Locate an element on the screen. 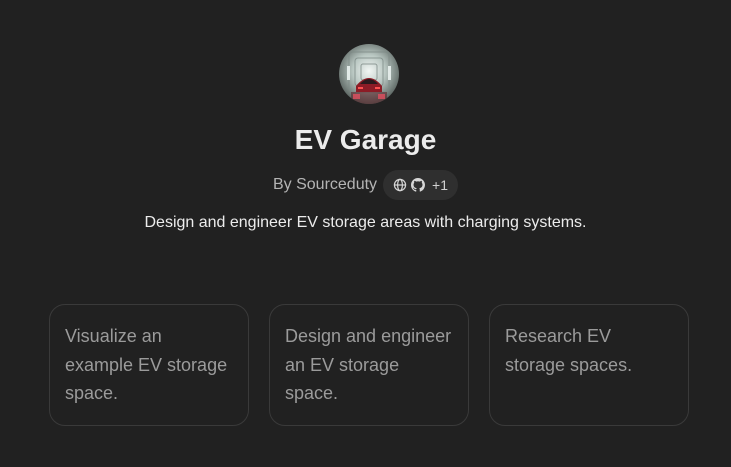  github-icon is located at coordinates (418, 185).